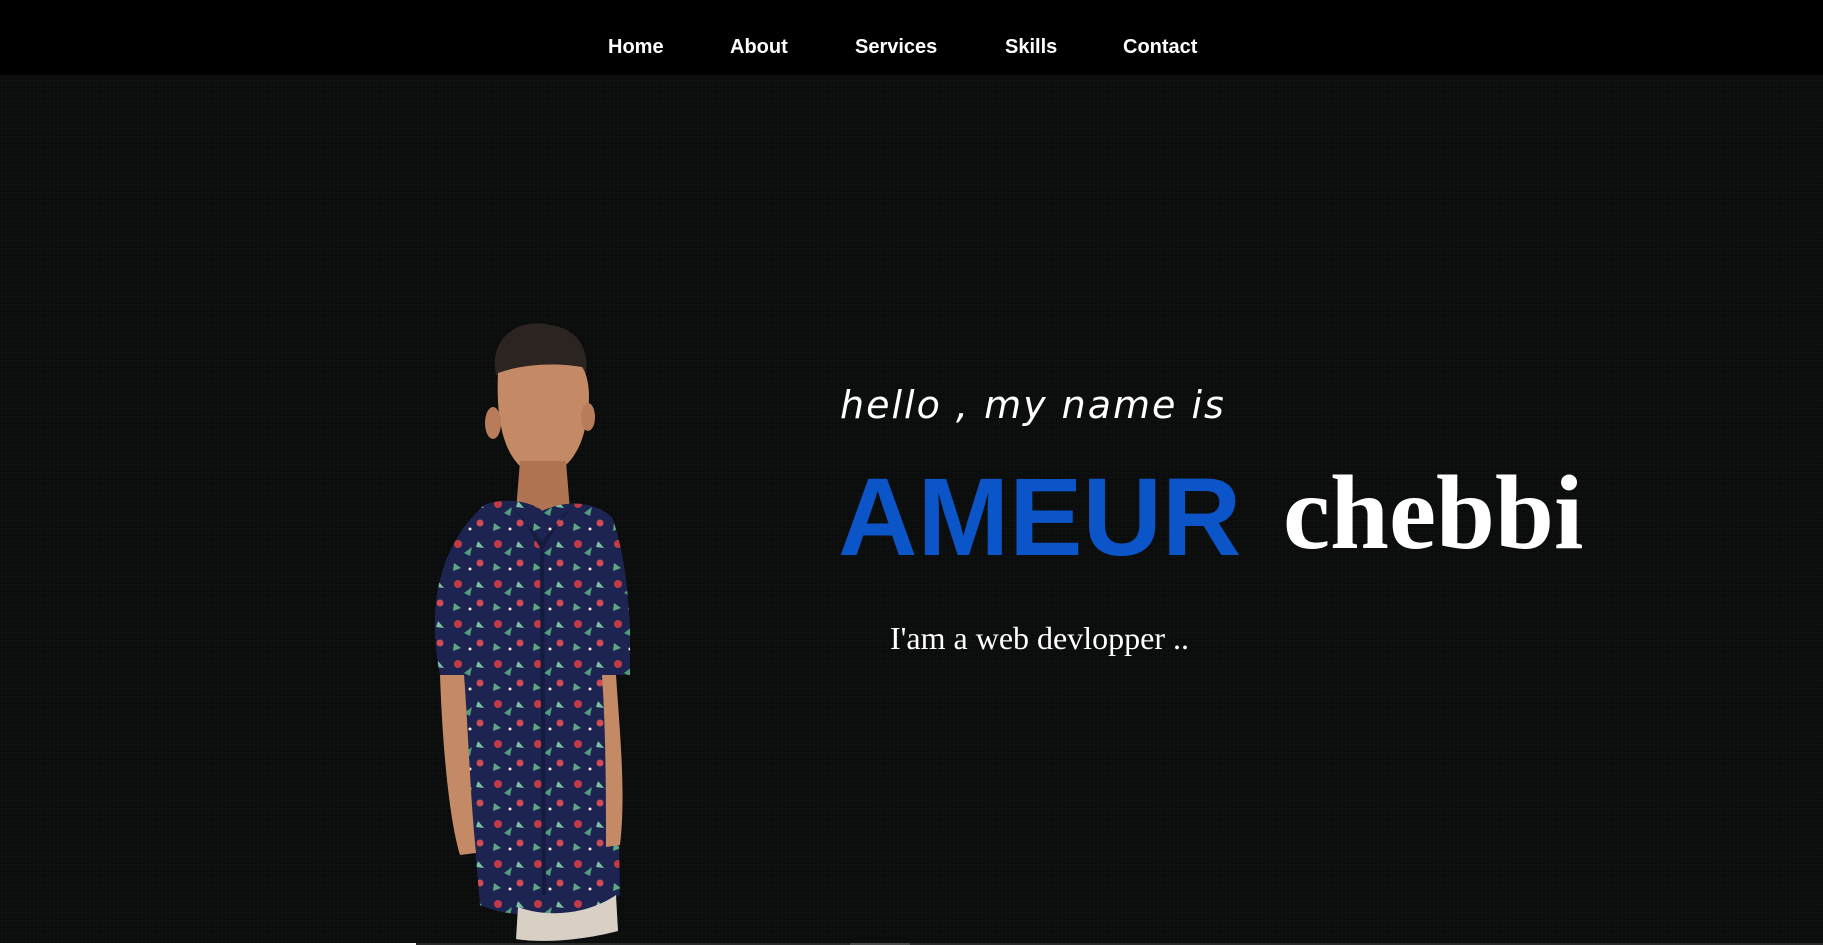 This screenshot has width=1823, height=945. Describe the element at coordinates (636, 47) in the screenshot. I see `nav-home-link: Home` at that location.